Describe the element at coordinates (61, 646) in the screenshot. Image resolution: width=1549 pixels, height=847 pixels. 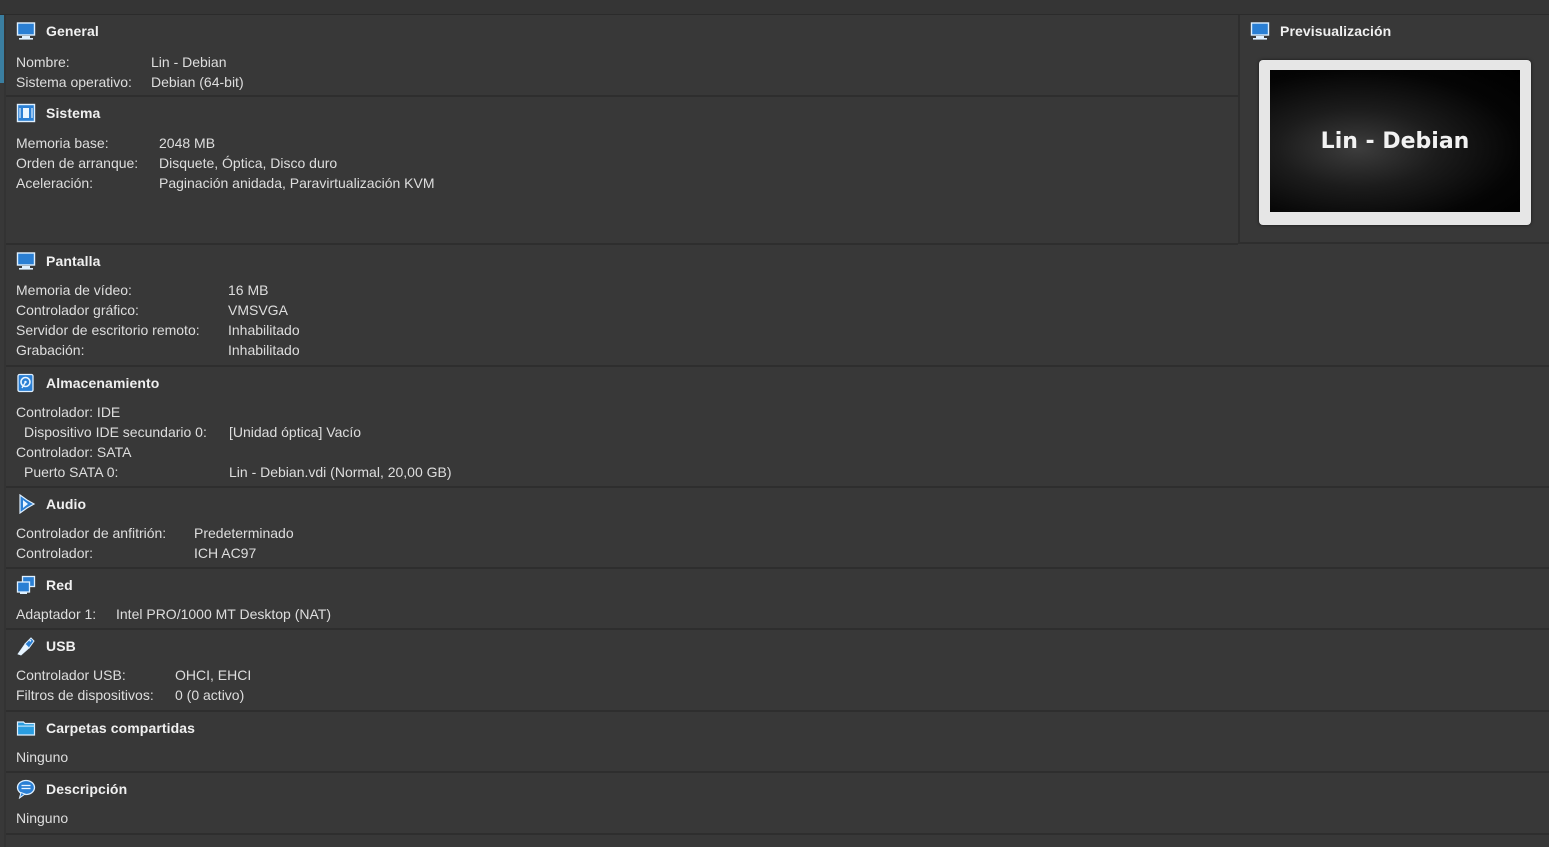
I see `section-usb-title: USB` at that location.